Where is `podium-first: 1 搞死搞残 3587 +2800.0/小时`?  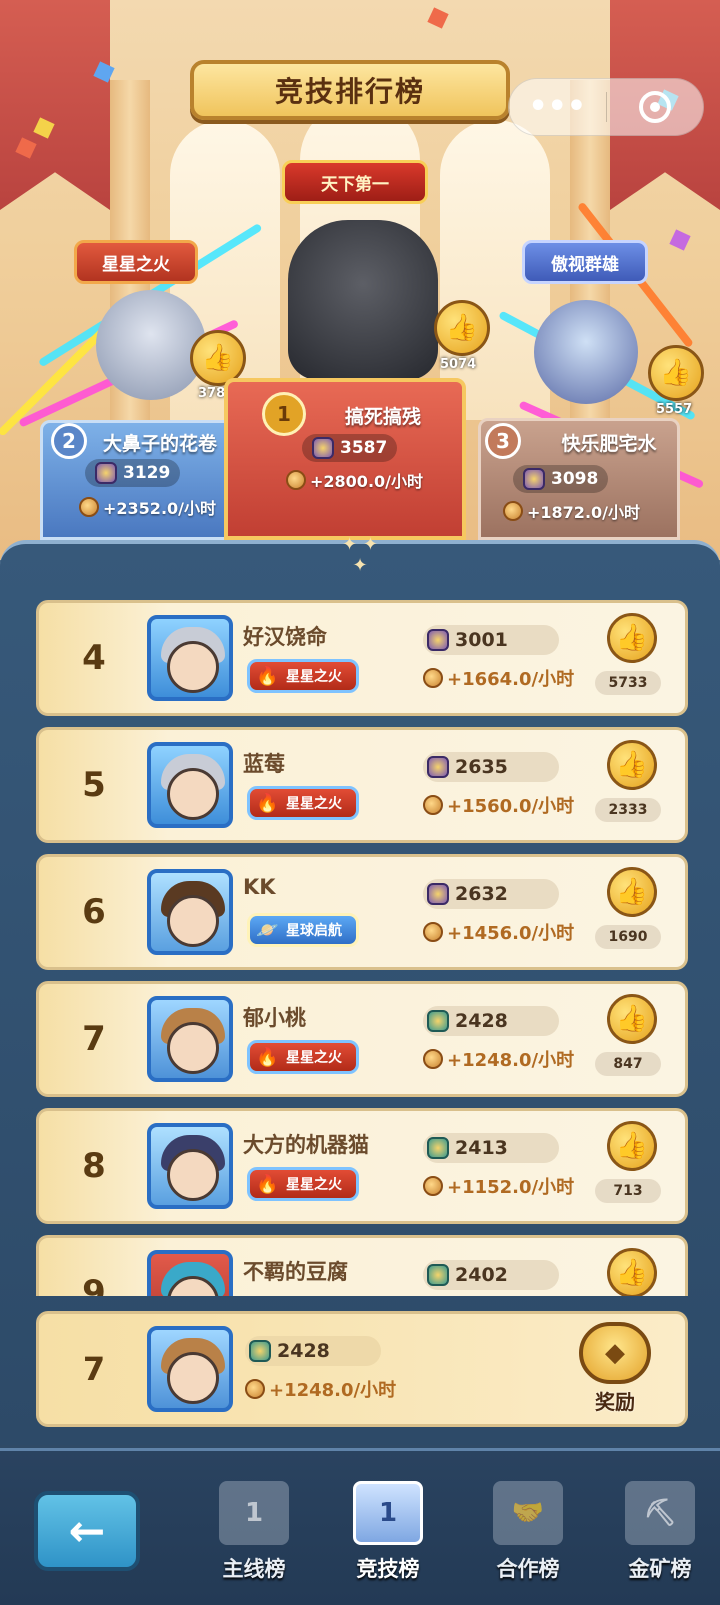
podium-first: 1 搞死搞残 3587 +2800.0/小时 is located at coordinates (345, 459).